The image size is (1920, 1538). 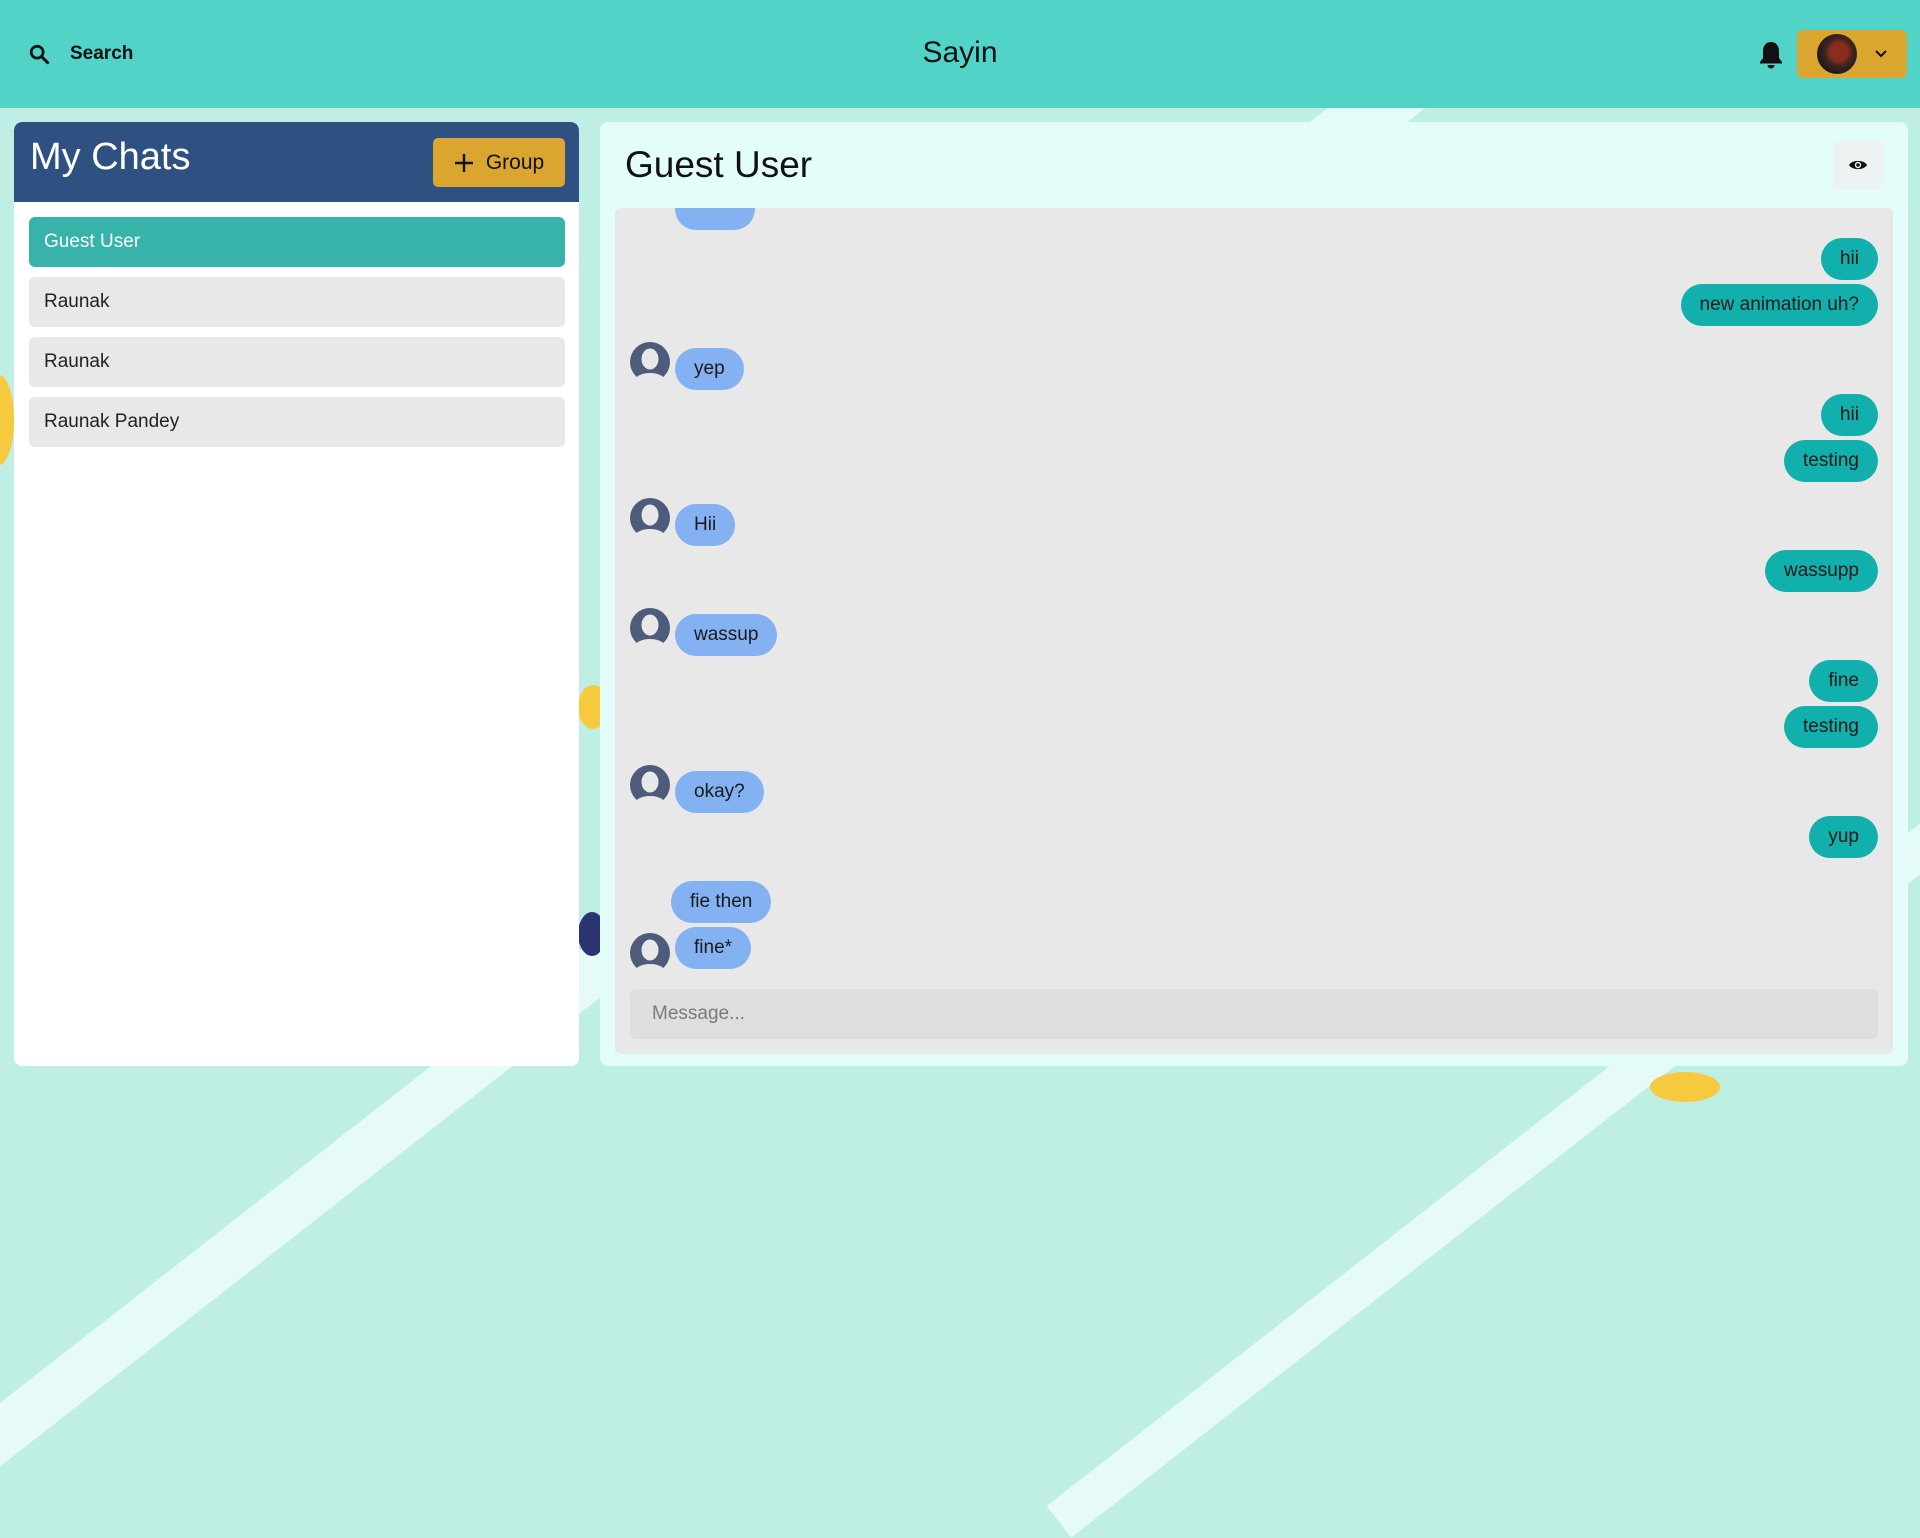 What do you see at coordinates (1843, 837) in the screenshot?
I see `message-bubble: yup` at bounding box center [1843, 837].